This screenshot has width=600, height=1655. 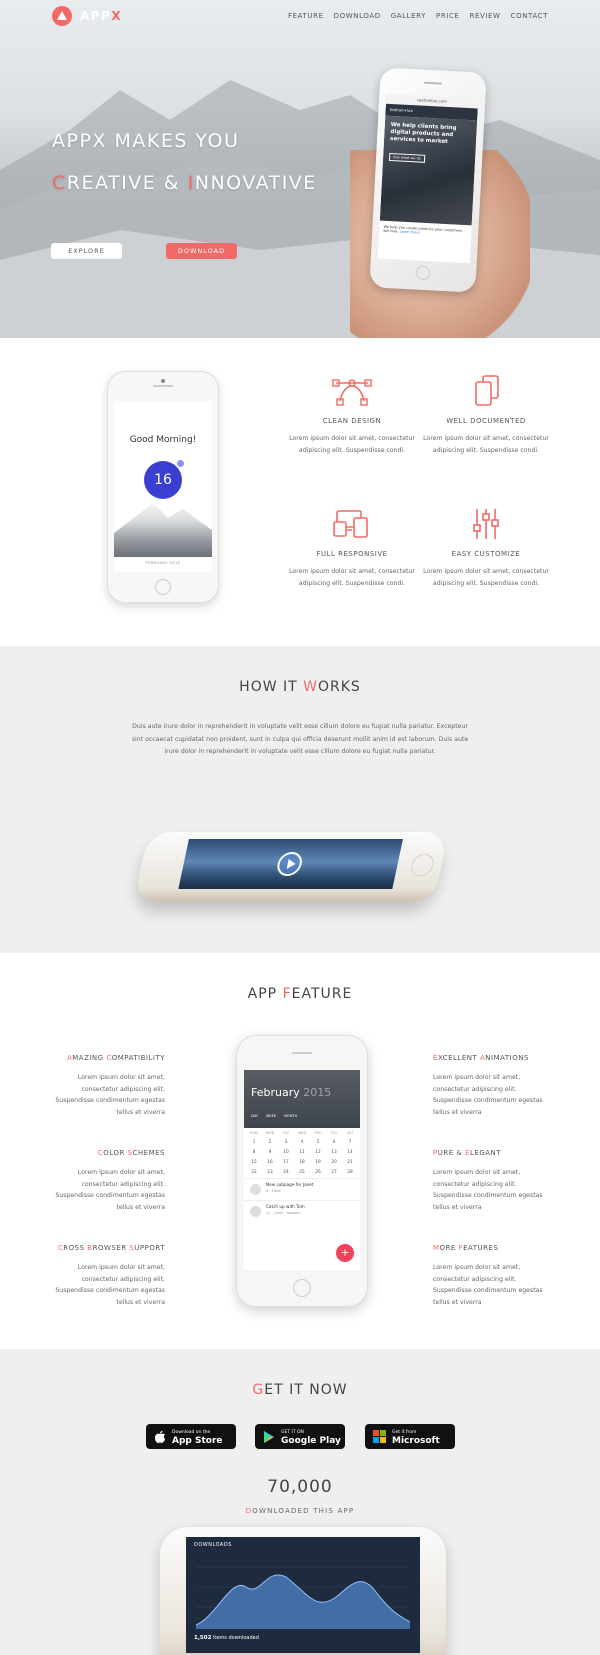 I want to click on tab-day: DAY, so click(x=254, y=1116).